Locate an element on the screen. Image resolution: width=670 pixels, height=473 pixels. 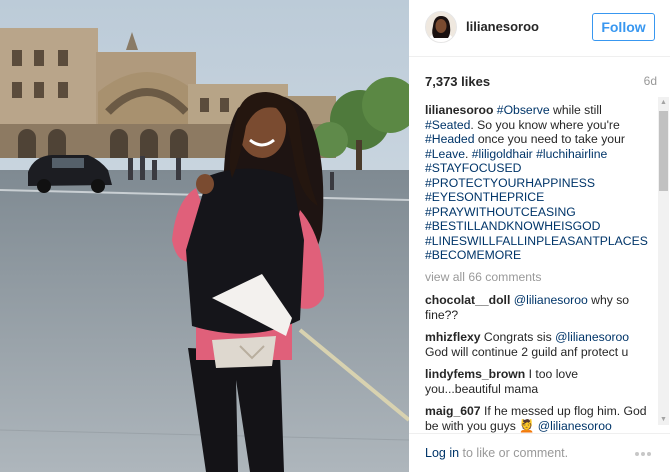
hashtag-link: #PROTECTYOURHAPPINESS is located at coordinates (539, 183).